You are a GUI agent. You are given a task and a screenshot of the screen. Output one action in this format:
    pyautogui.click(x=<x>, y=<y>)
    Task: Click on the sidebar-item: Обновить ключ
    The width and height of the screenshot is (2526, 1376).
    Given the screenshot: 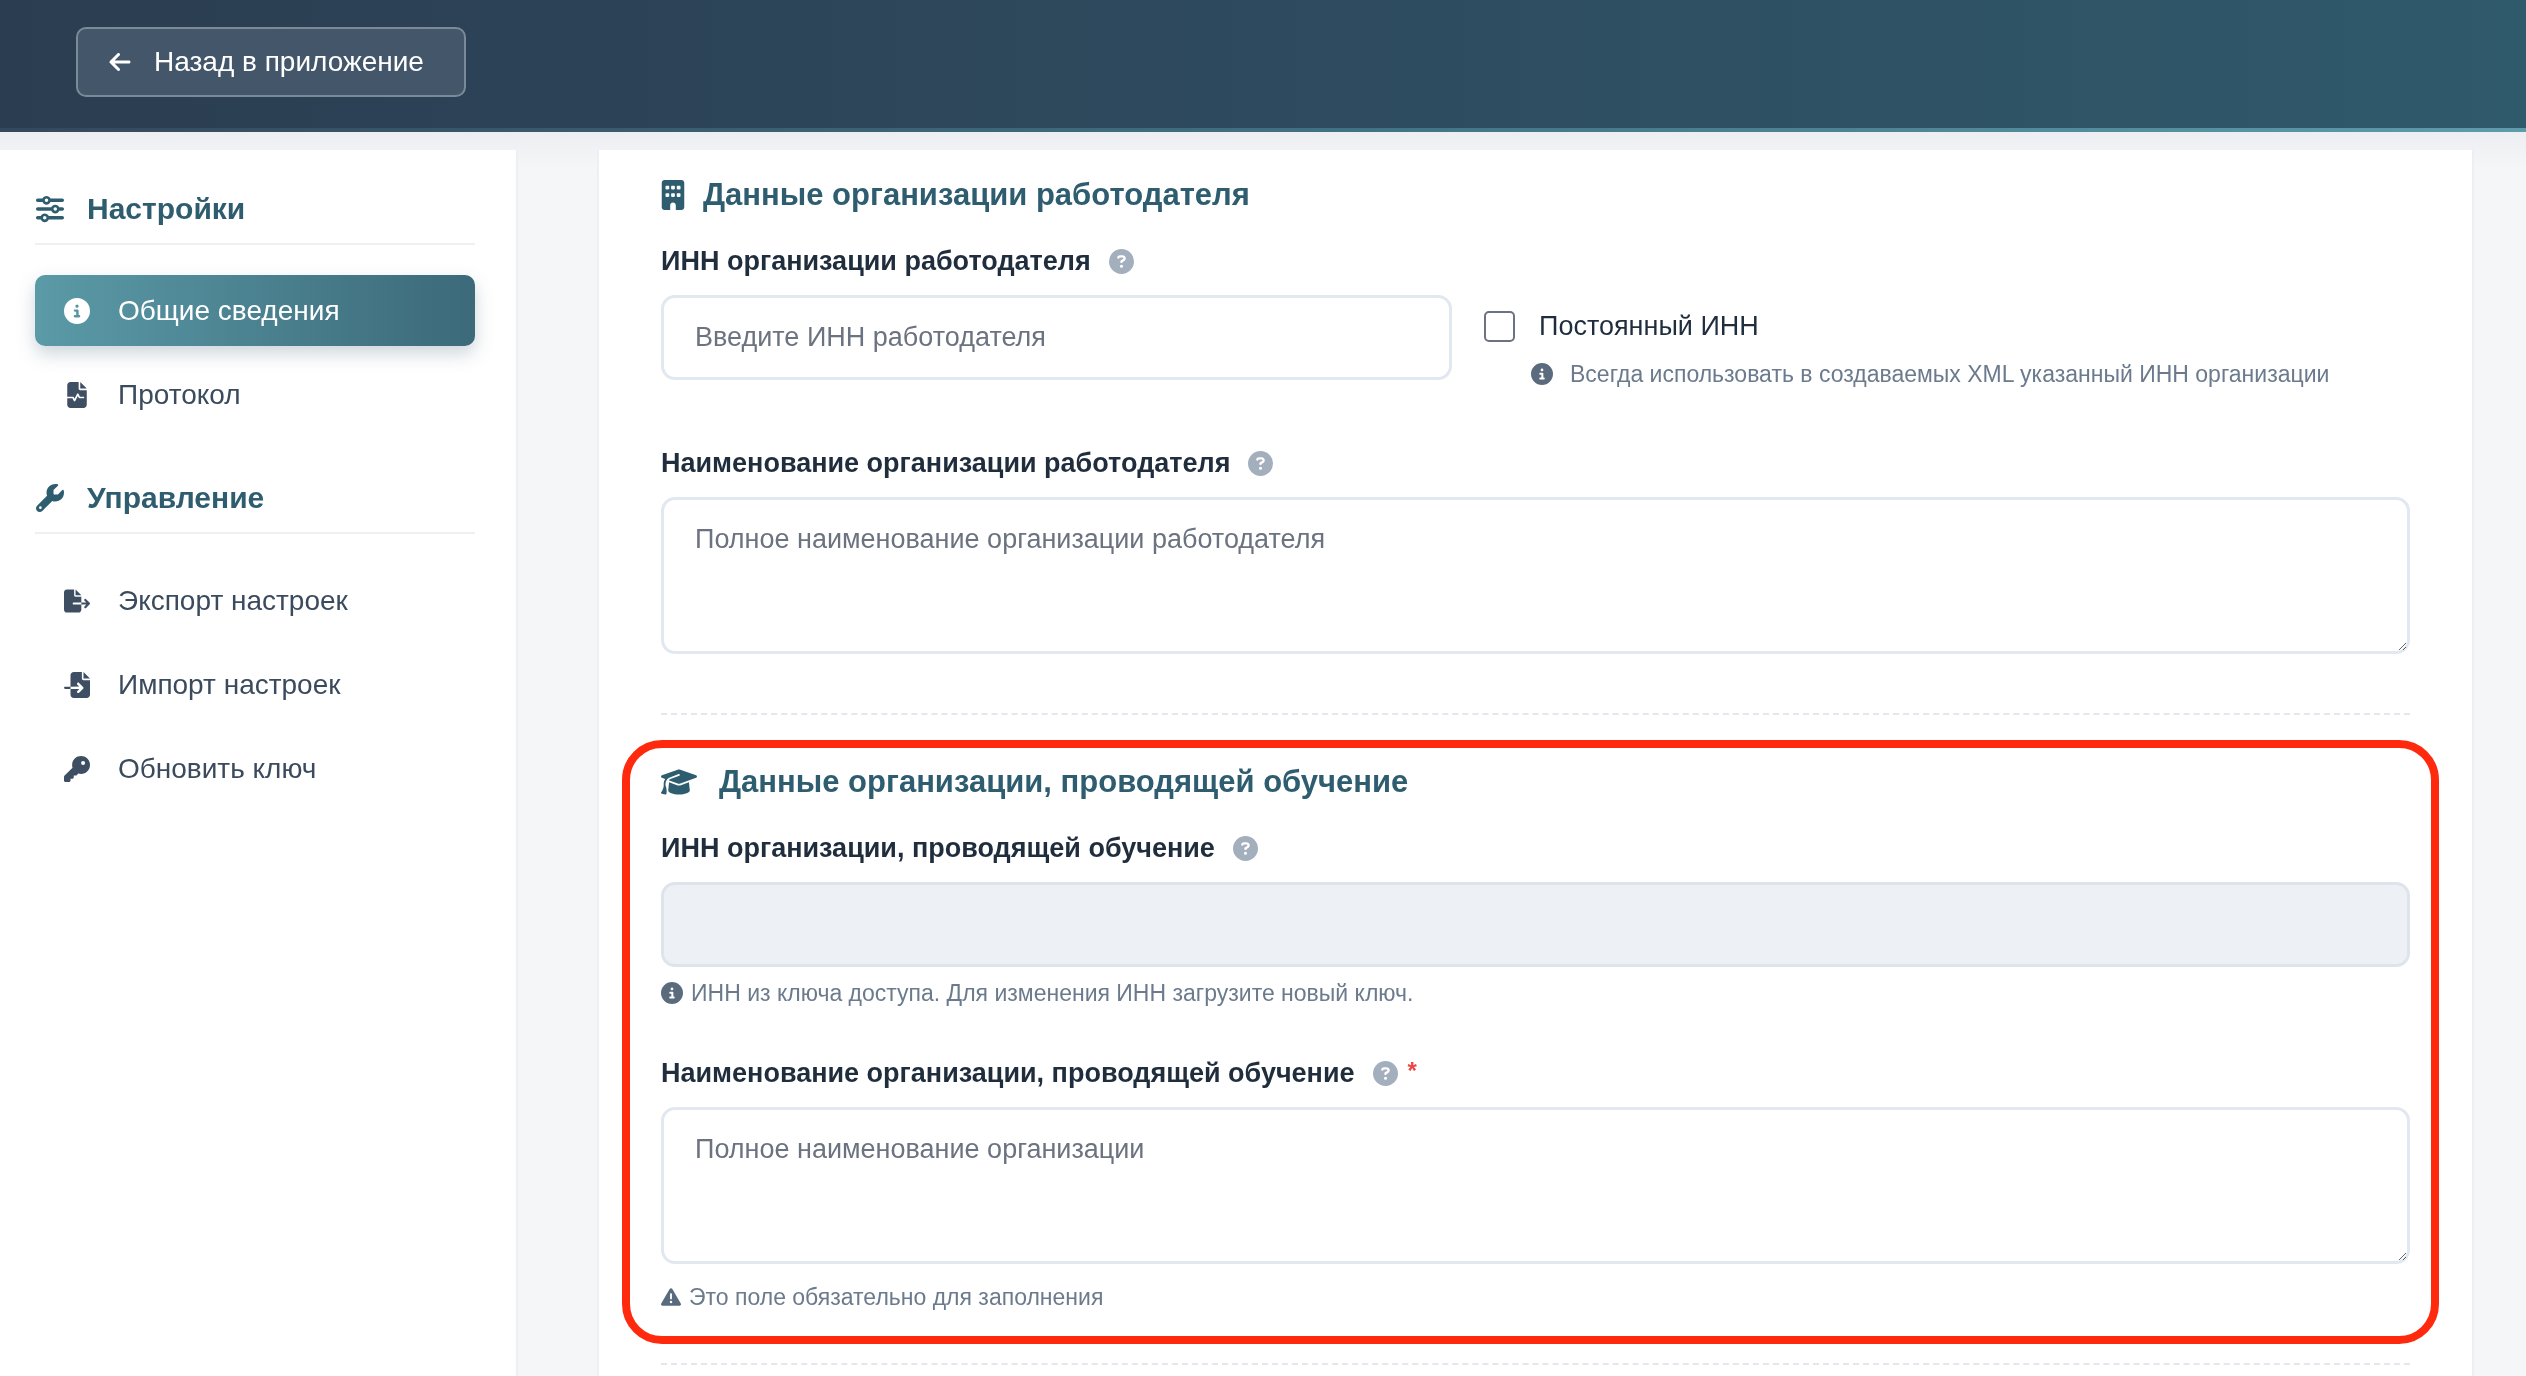 What is the action you would take?
    pyautogui.click(x=255, y=768)
    